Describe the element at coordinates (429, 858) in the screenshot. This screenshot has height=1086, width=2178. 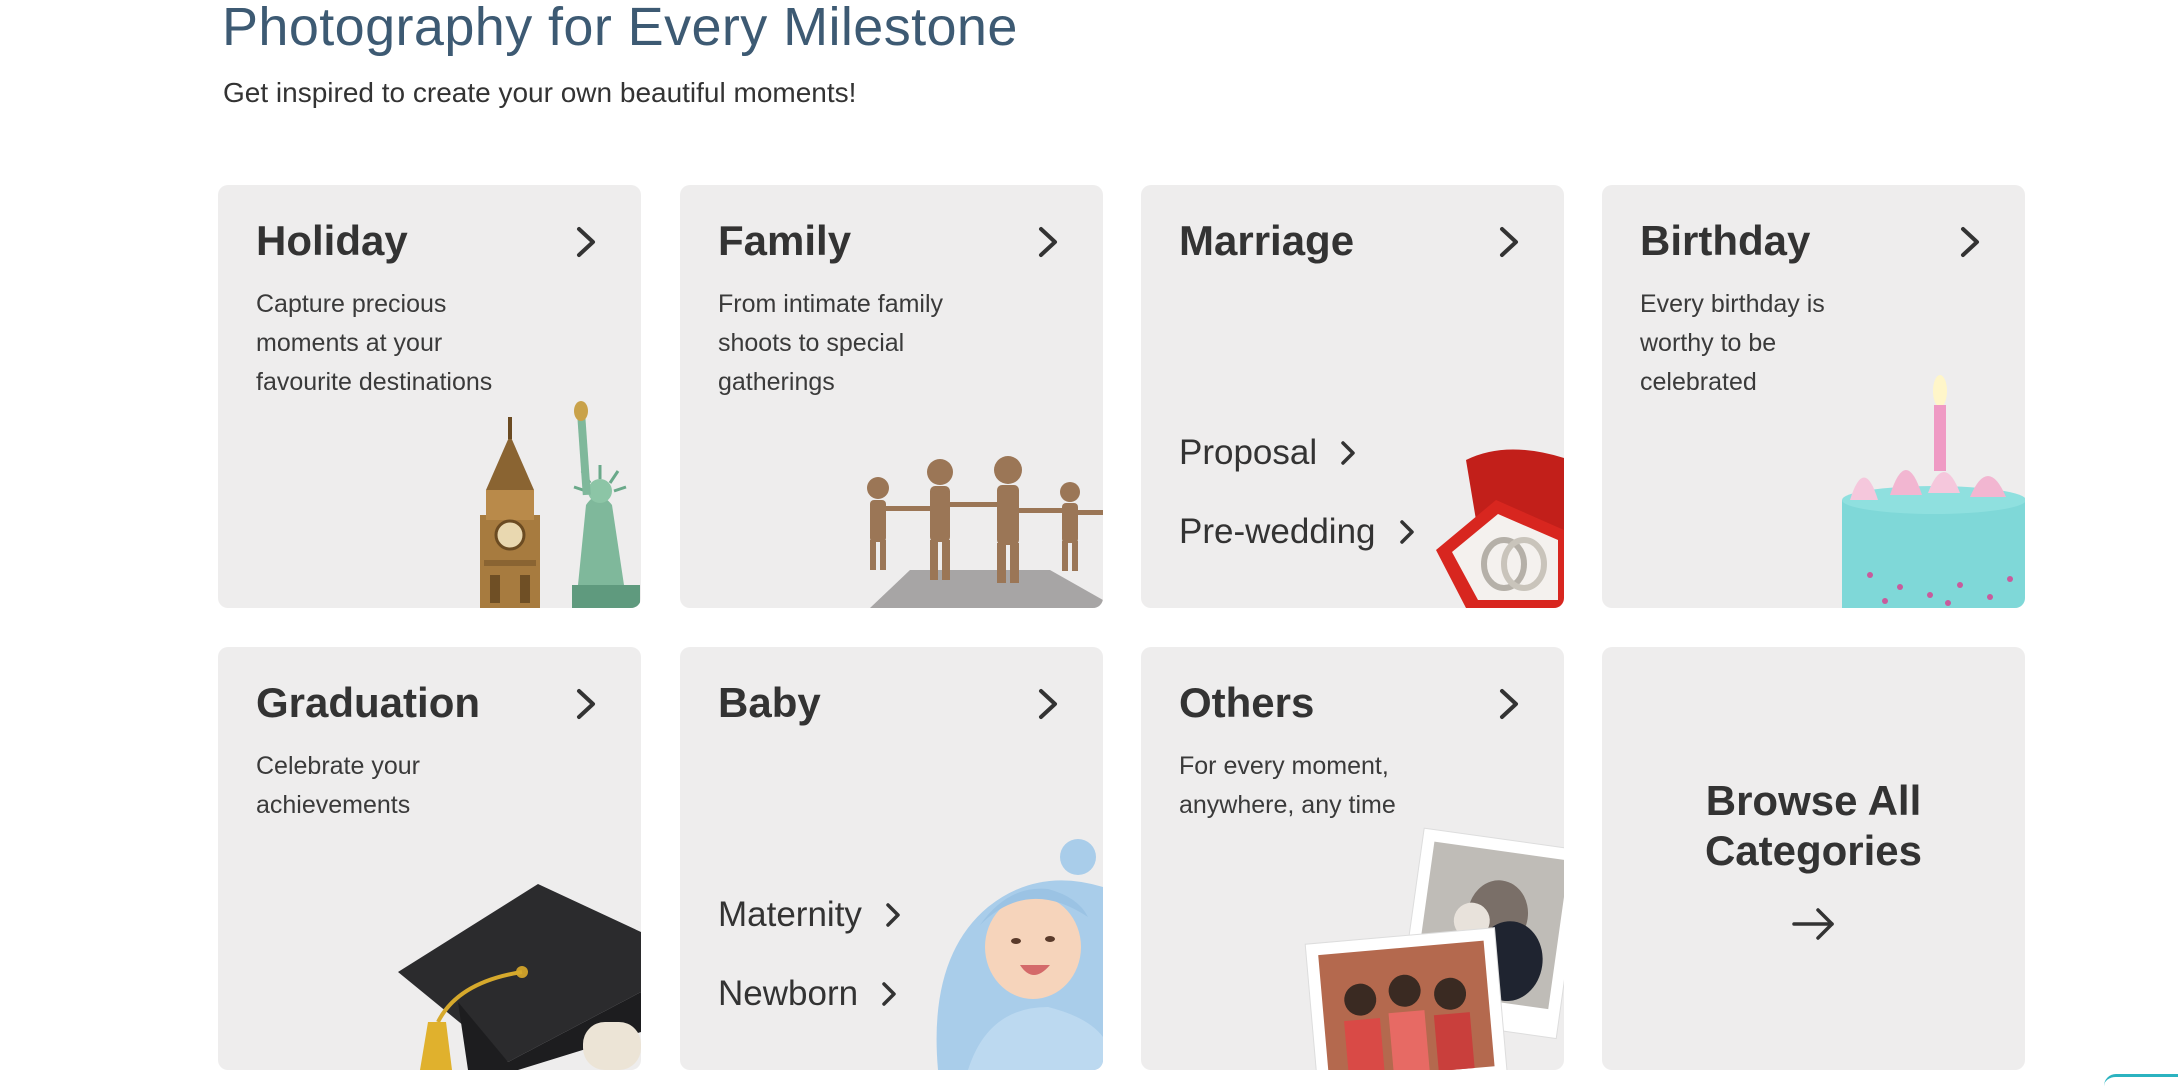
I see `category-card-graduation: Graduation Celebrate your achievements` at that location.